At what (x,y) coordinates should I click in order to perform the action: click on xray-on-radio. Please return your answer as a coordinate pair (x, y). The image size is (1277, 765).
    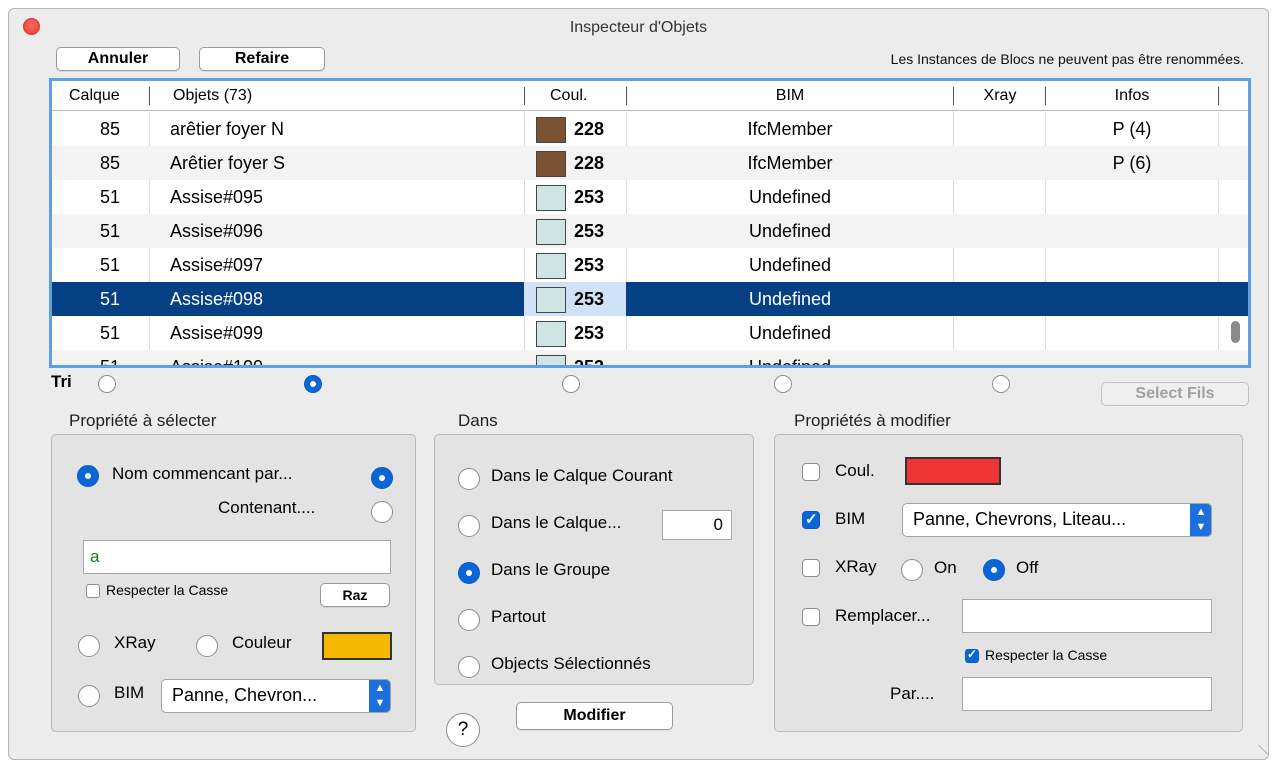
    Looking at the image, I should click on (912, 570).